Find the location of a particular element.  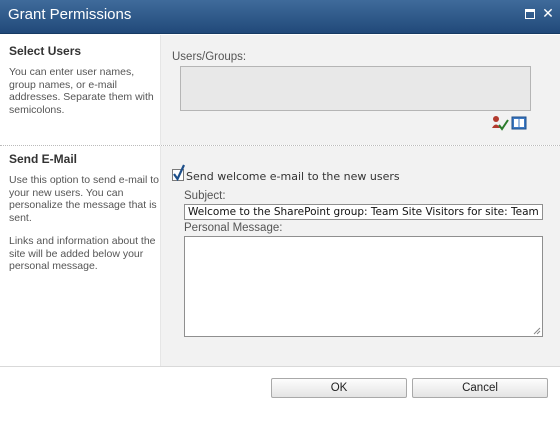

resize-grip-icon is located at coordinates (537, 331).